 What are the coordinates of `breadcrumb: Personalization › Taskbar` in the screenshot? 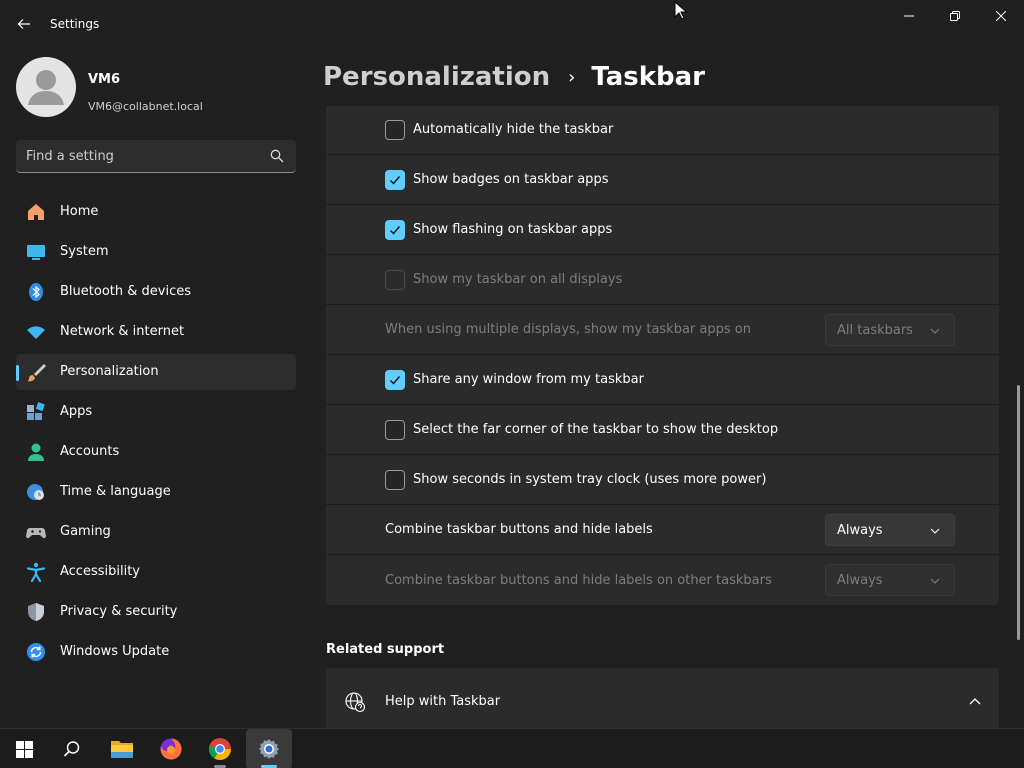 It's located at (514, 77).